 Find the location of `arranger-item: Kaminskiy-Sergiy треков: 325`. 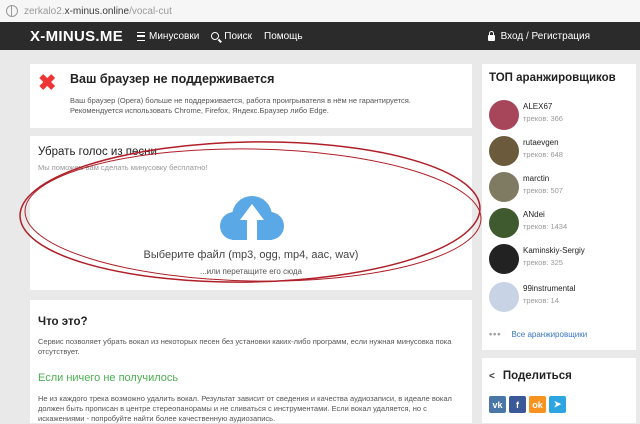

arranger-item: Kaminskiy-Sergiy треков: 325 is located at coordinates (561, 260).